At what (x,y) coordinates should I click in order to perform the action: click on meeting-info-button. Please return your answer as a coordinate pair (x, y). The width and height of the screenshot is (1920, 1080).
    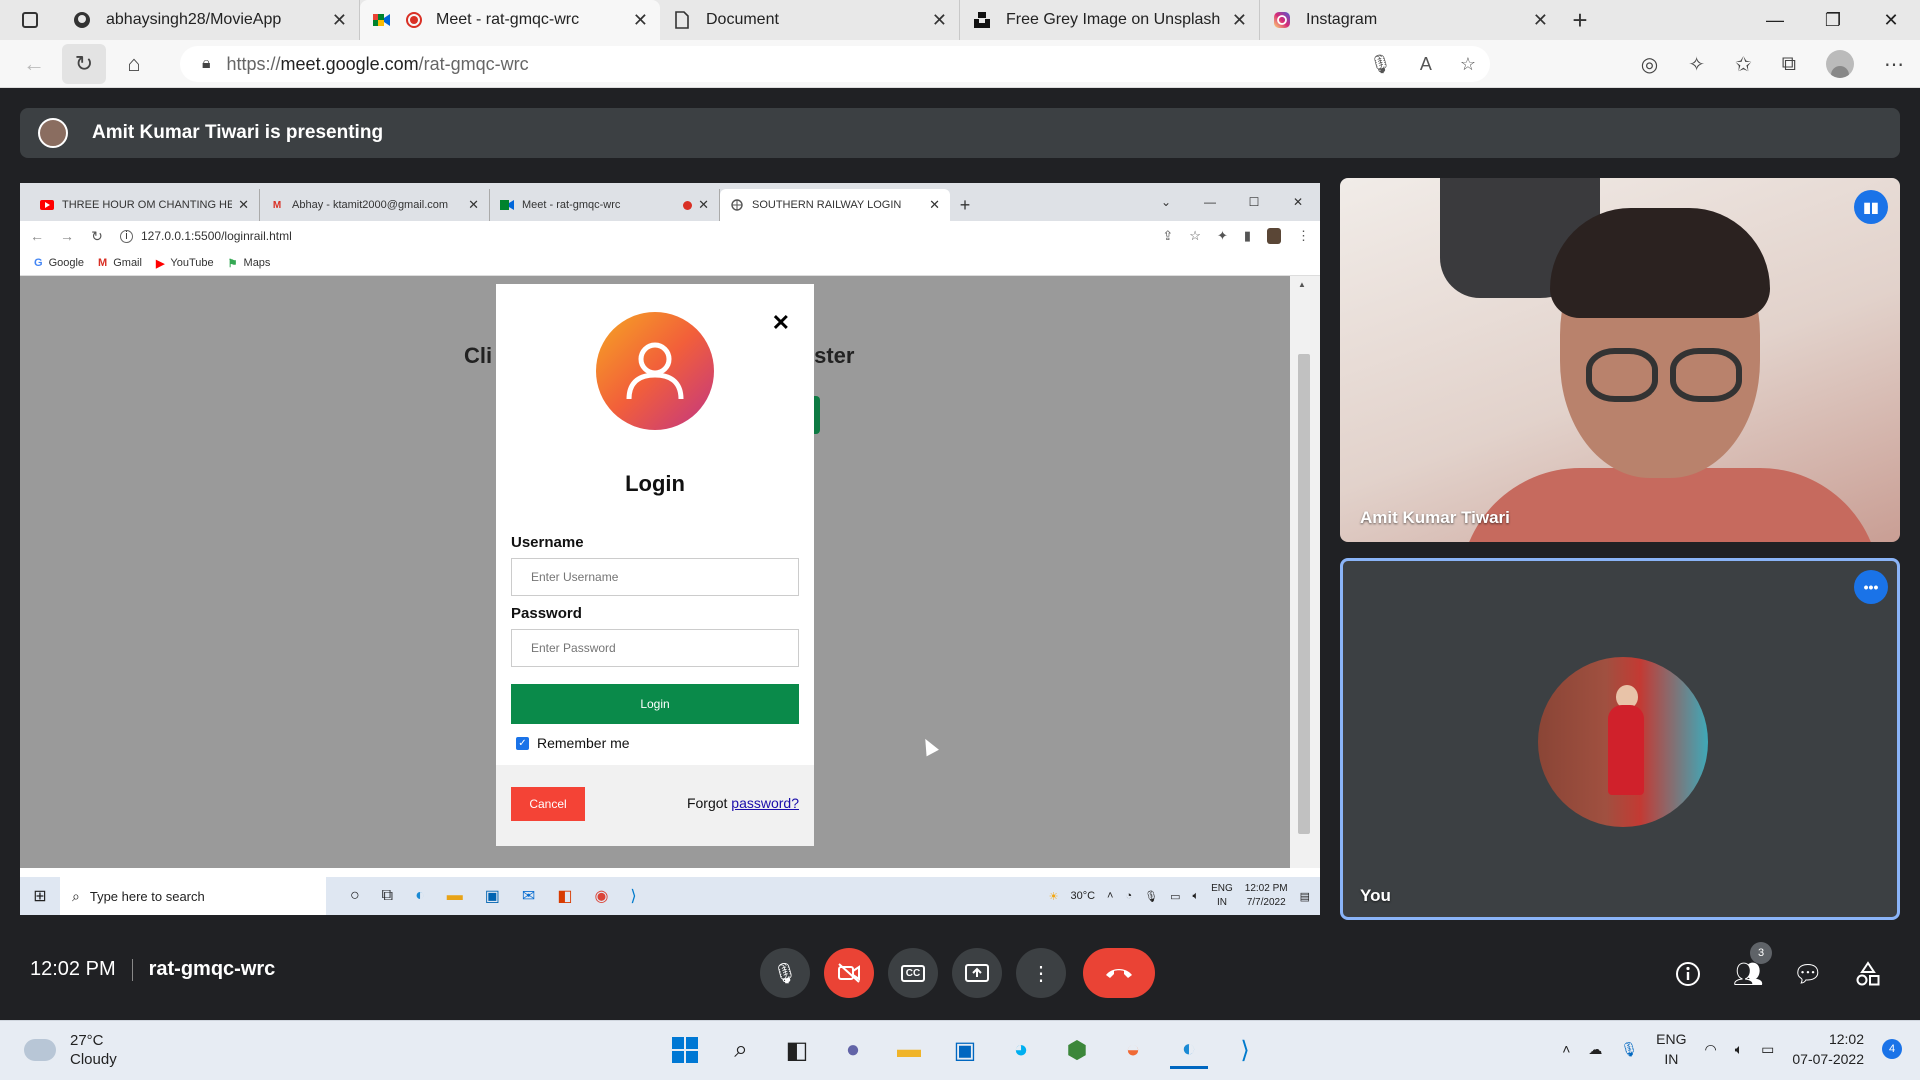
    Looking at the image, I should click on (1688, 974).